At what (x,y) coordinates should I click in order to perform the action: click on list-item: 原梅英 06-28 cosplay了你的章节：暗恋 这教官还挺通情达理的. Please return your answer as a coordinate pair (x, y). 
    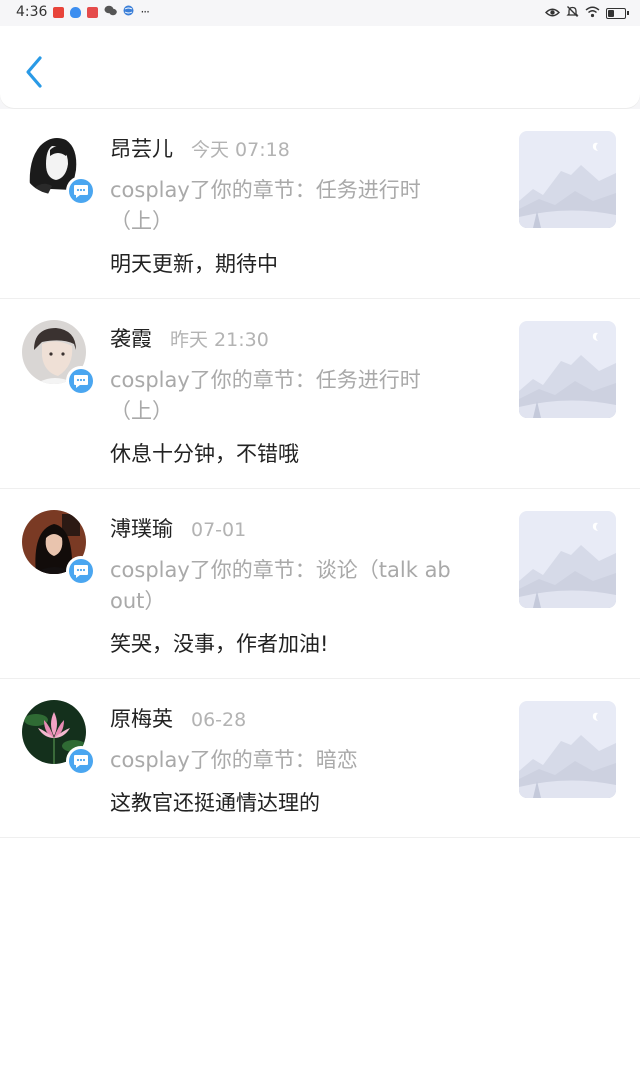
    Looking at the image, I should click on (320, 758).